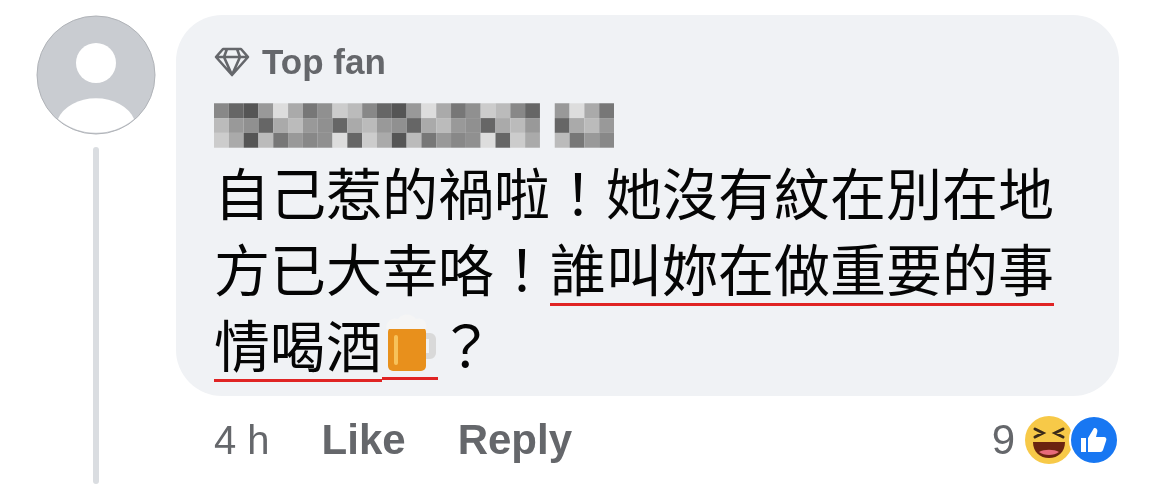 This screenshot has height=484, width=1170. What do you see at coordinates (382, 270) in the screenshot?
I see `comment-text: 方已大幸咯！` at bounding box center [382, 270].